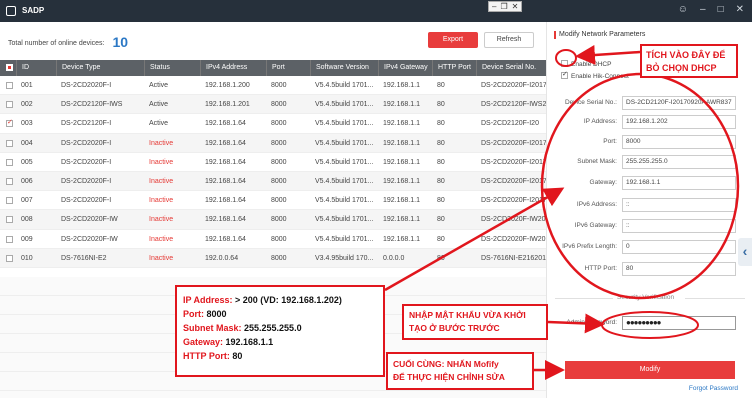 The width and height of the screenshot is (752, 398). I want to click on checkbox-checked-icon, so click(564, 74).